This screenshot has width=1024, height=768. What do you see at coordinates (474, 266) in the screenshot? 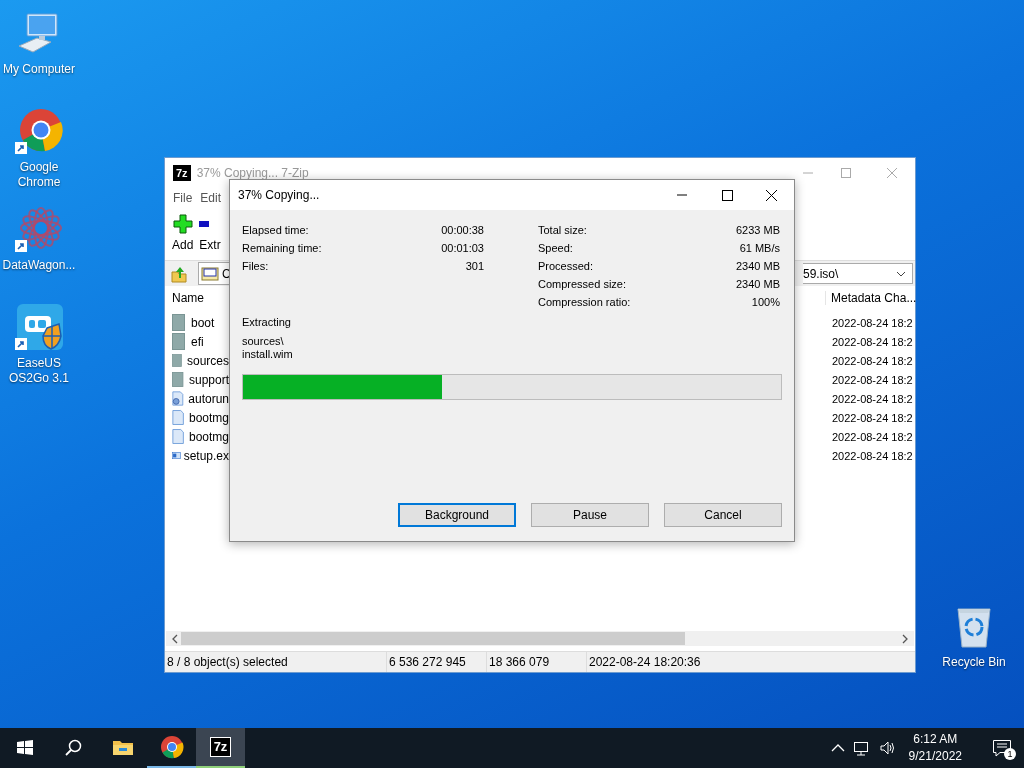
I see `stat-value: 301` at bounding box center [474, 266].